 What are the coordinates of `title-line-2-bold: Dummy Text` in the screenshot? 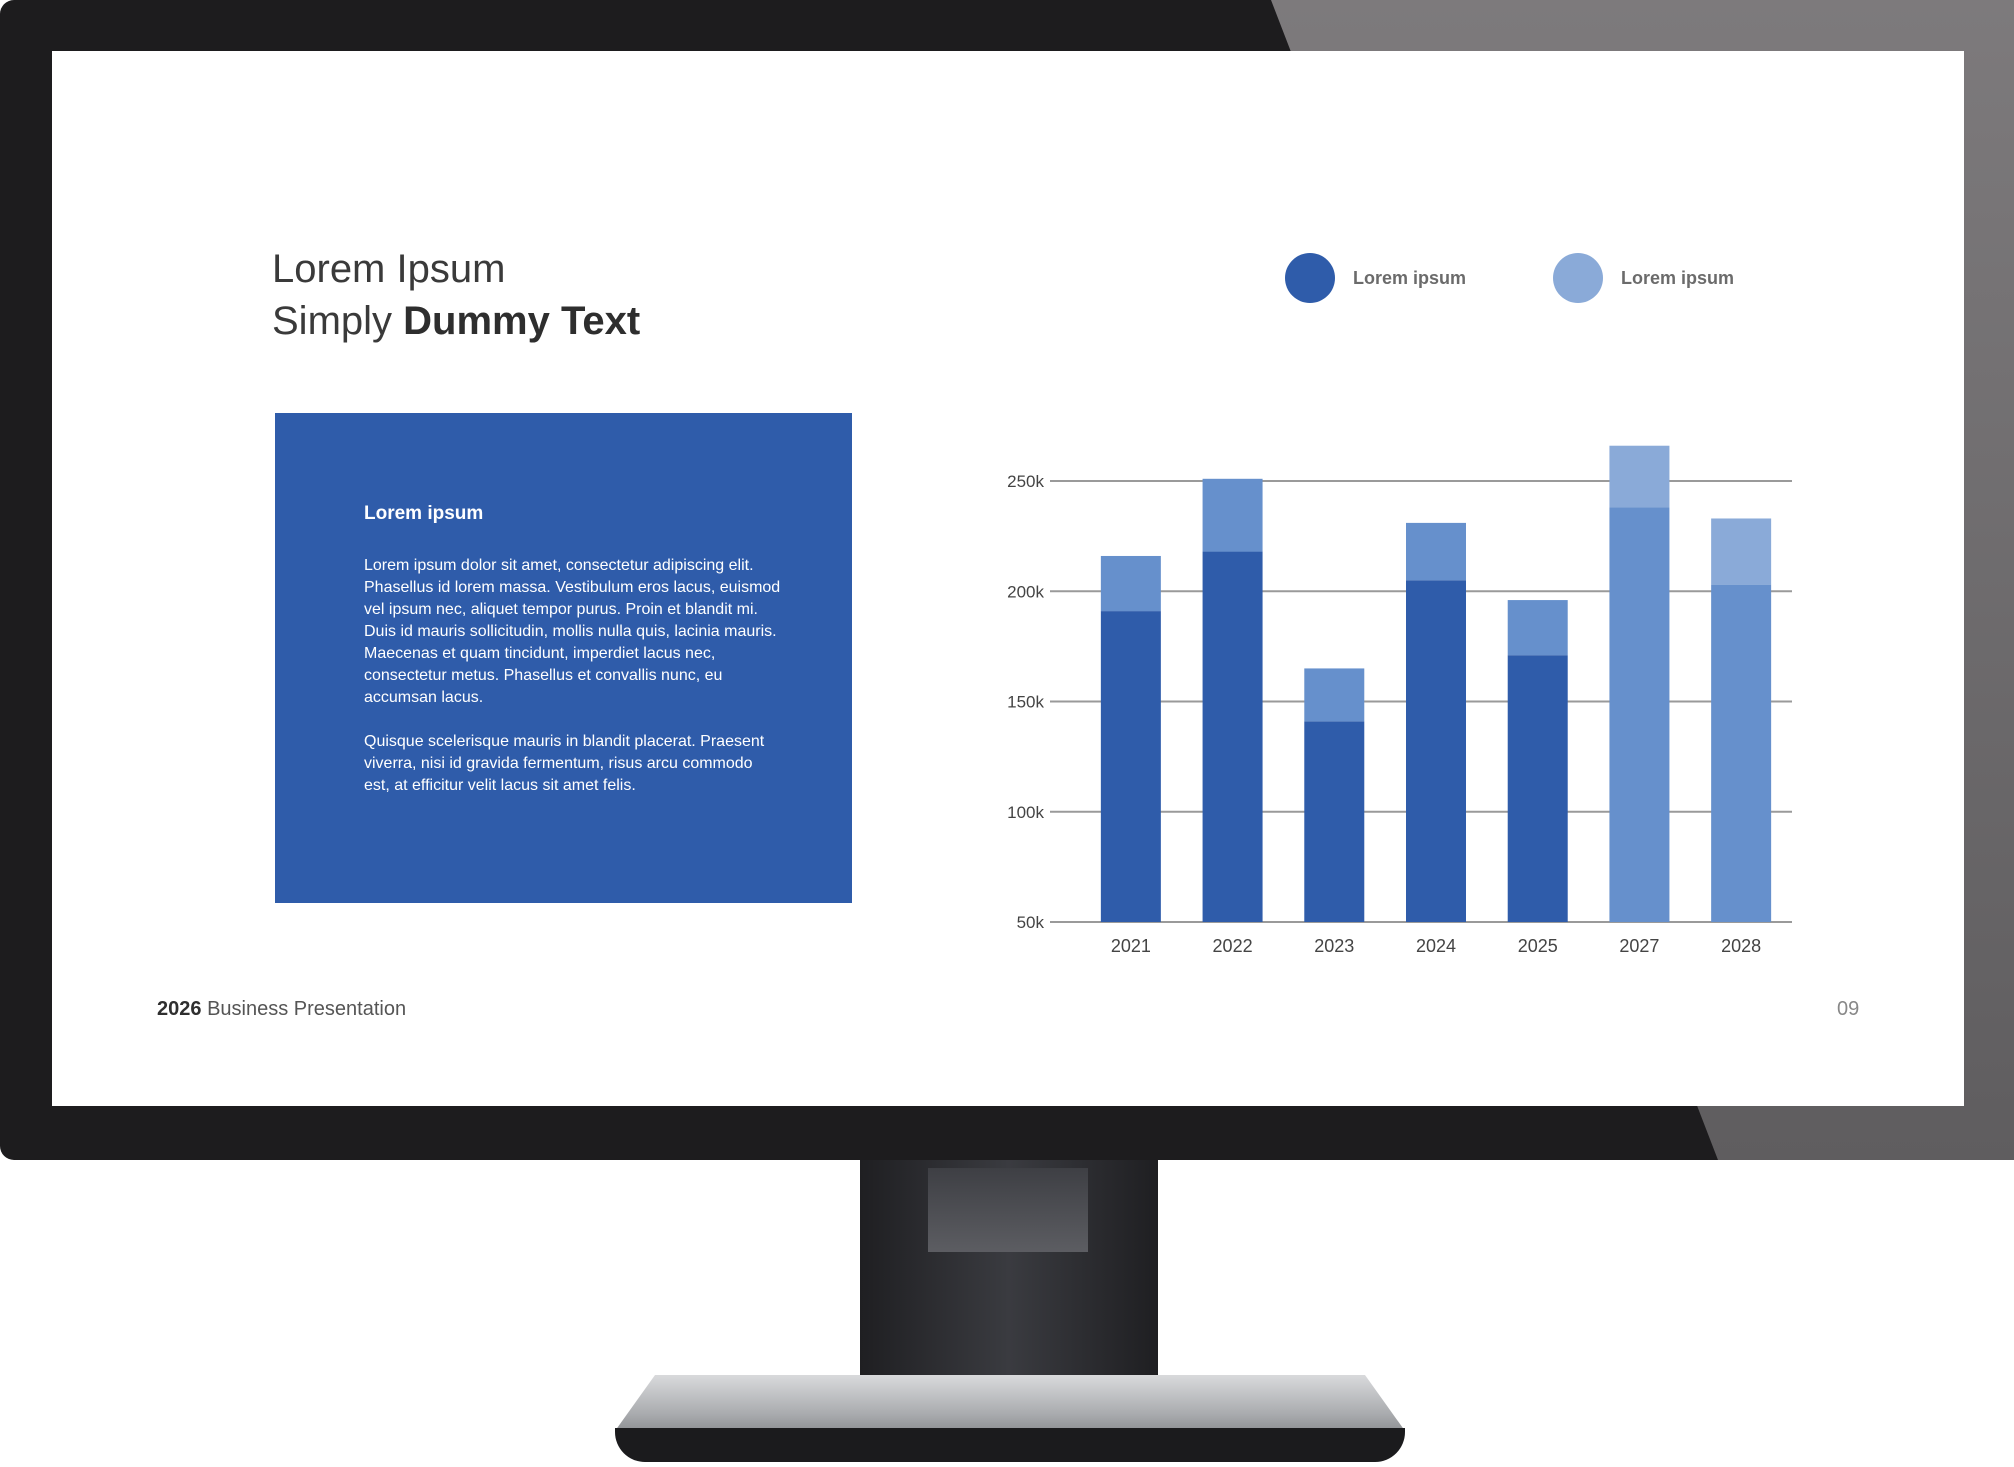 It's located at (522, 321).